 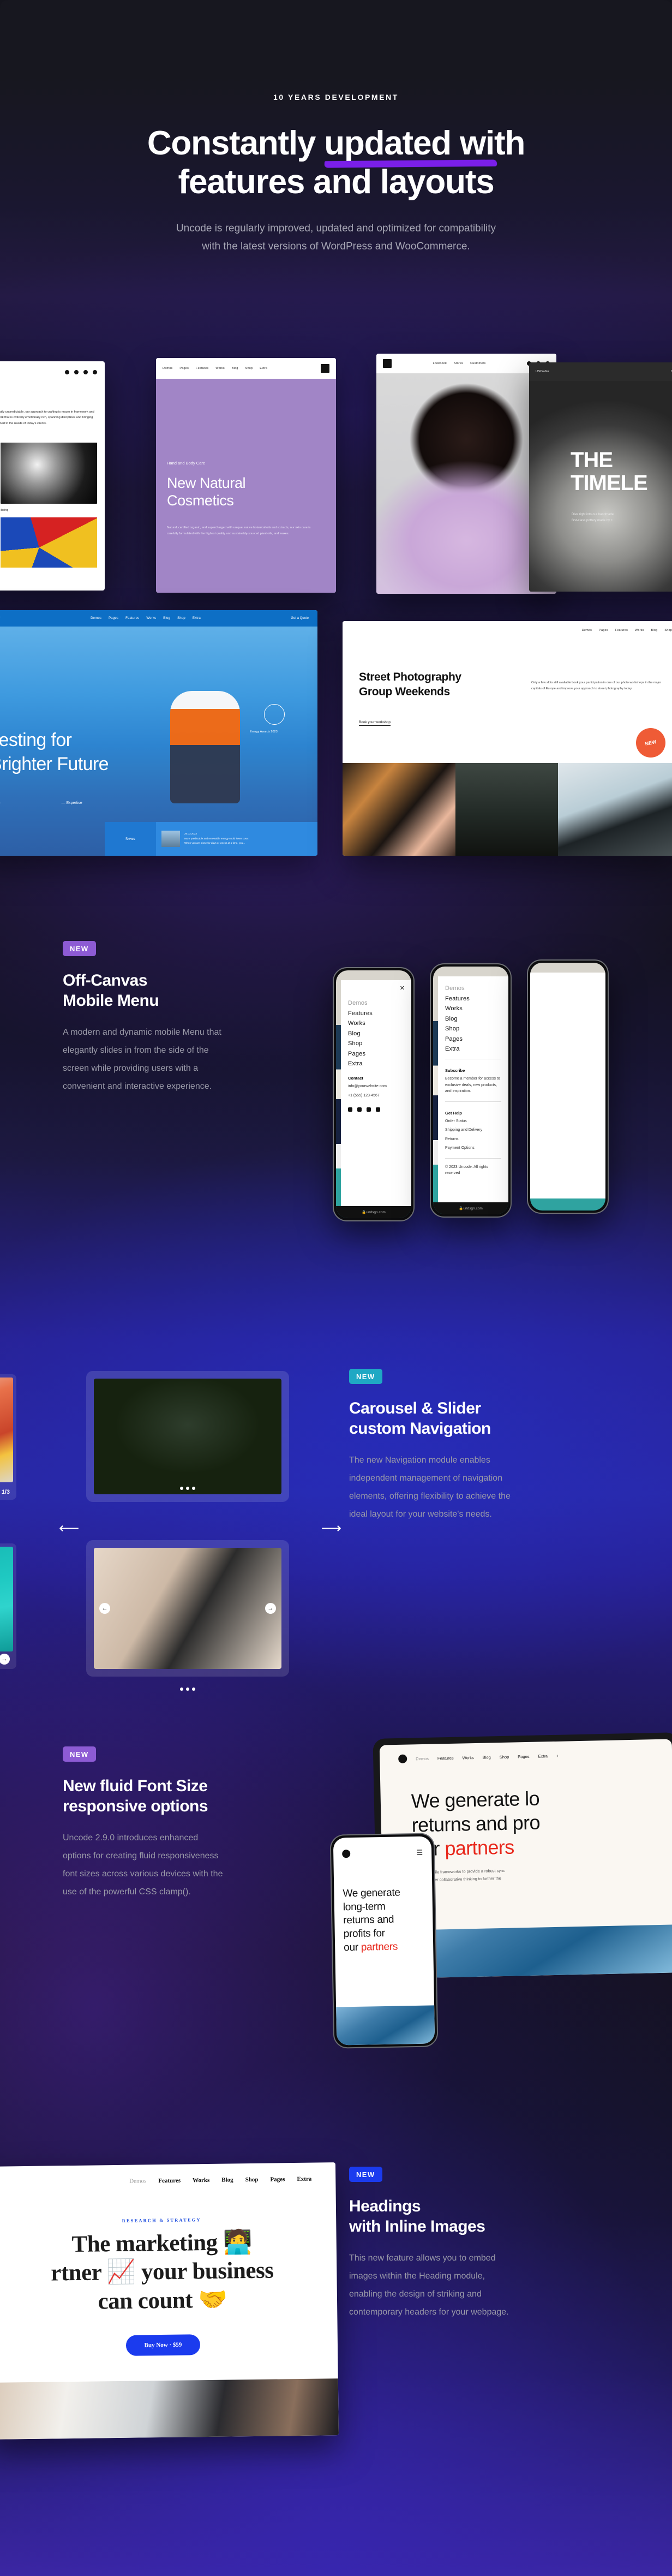 I want to click on brand-logo, so click(x=325, y=368).